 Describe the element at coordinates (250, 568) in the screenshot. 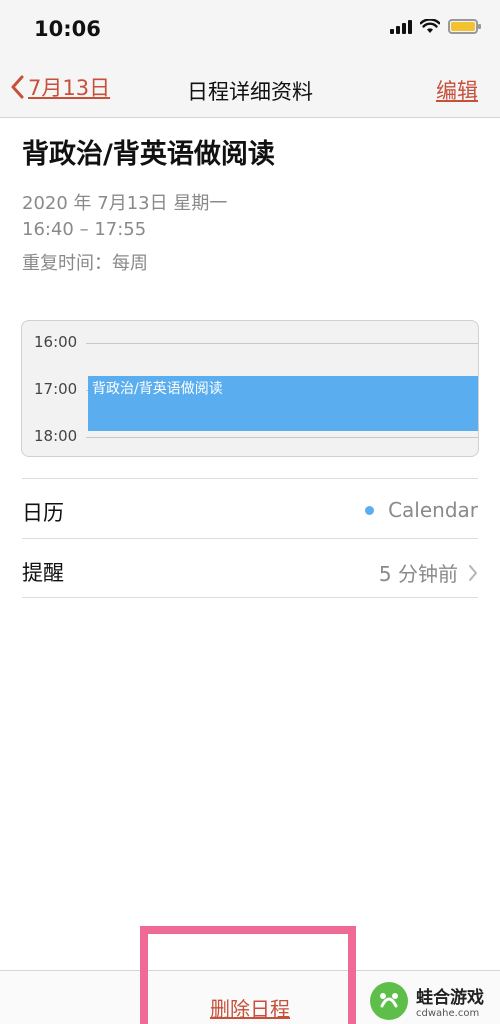

I see `reminder-row: 提醒 5 分钟前` at that location.